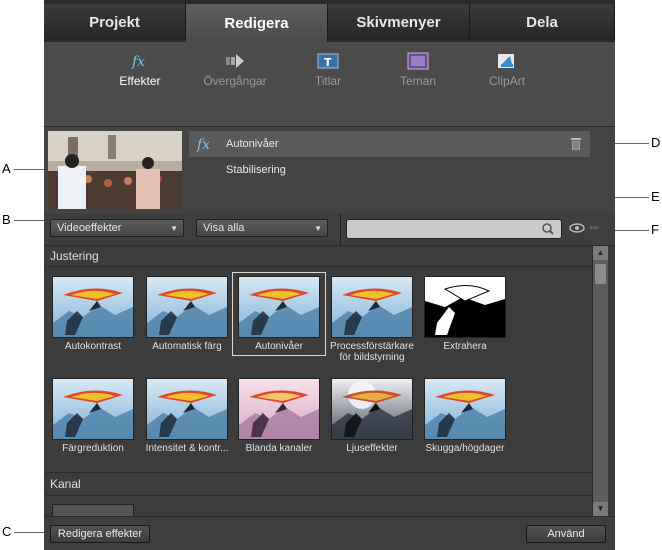 The height and width of the screenshot is (550, 662). I want to click on applied-effect-stabilisering: Stabilisering, so click(389, 170).